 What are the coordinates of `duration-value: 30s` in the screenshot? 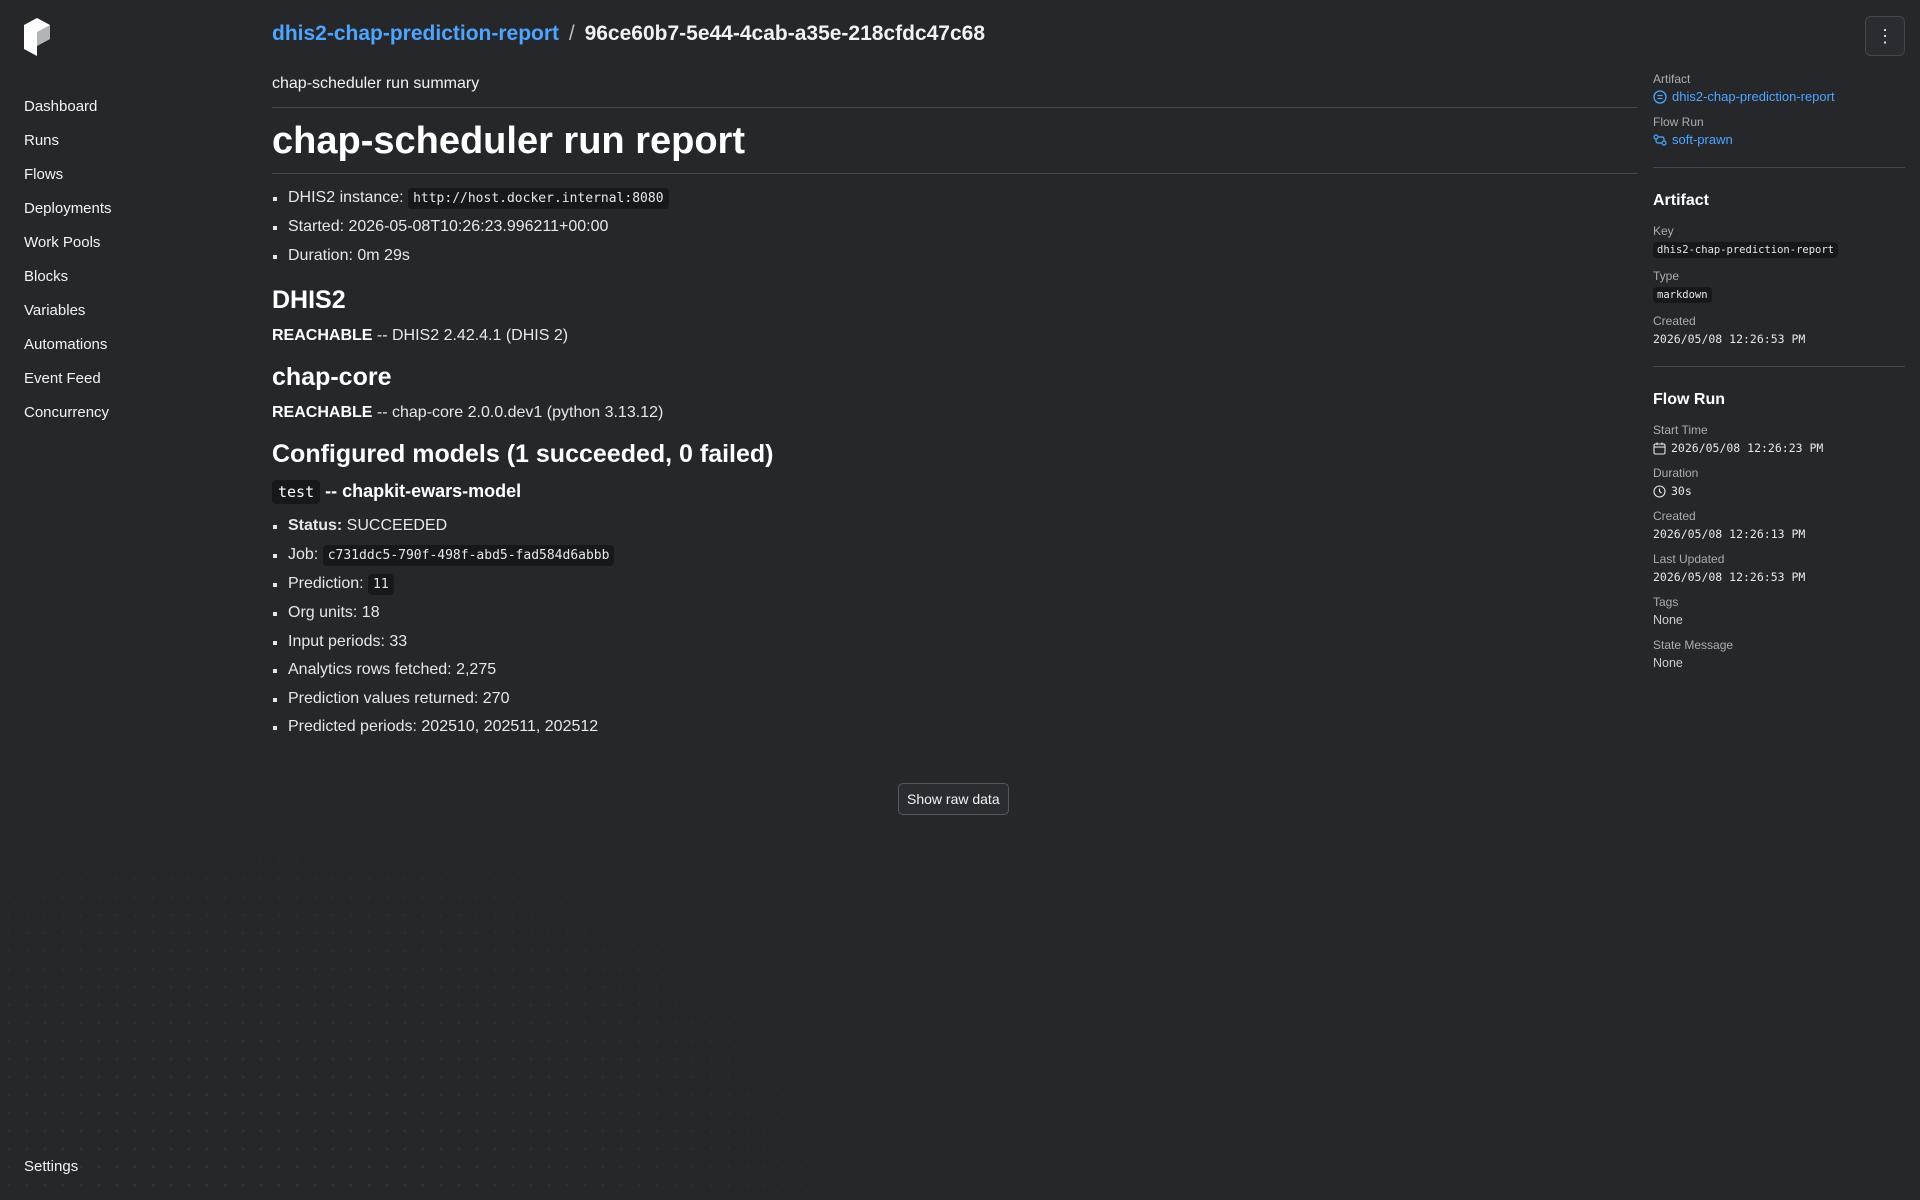 It's located at (1681, 491).